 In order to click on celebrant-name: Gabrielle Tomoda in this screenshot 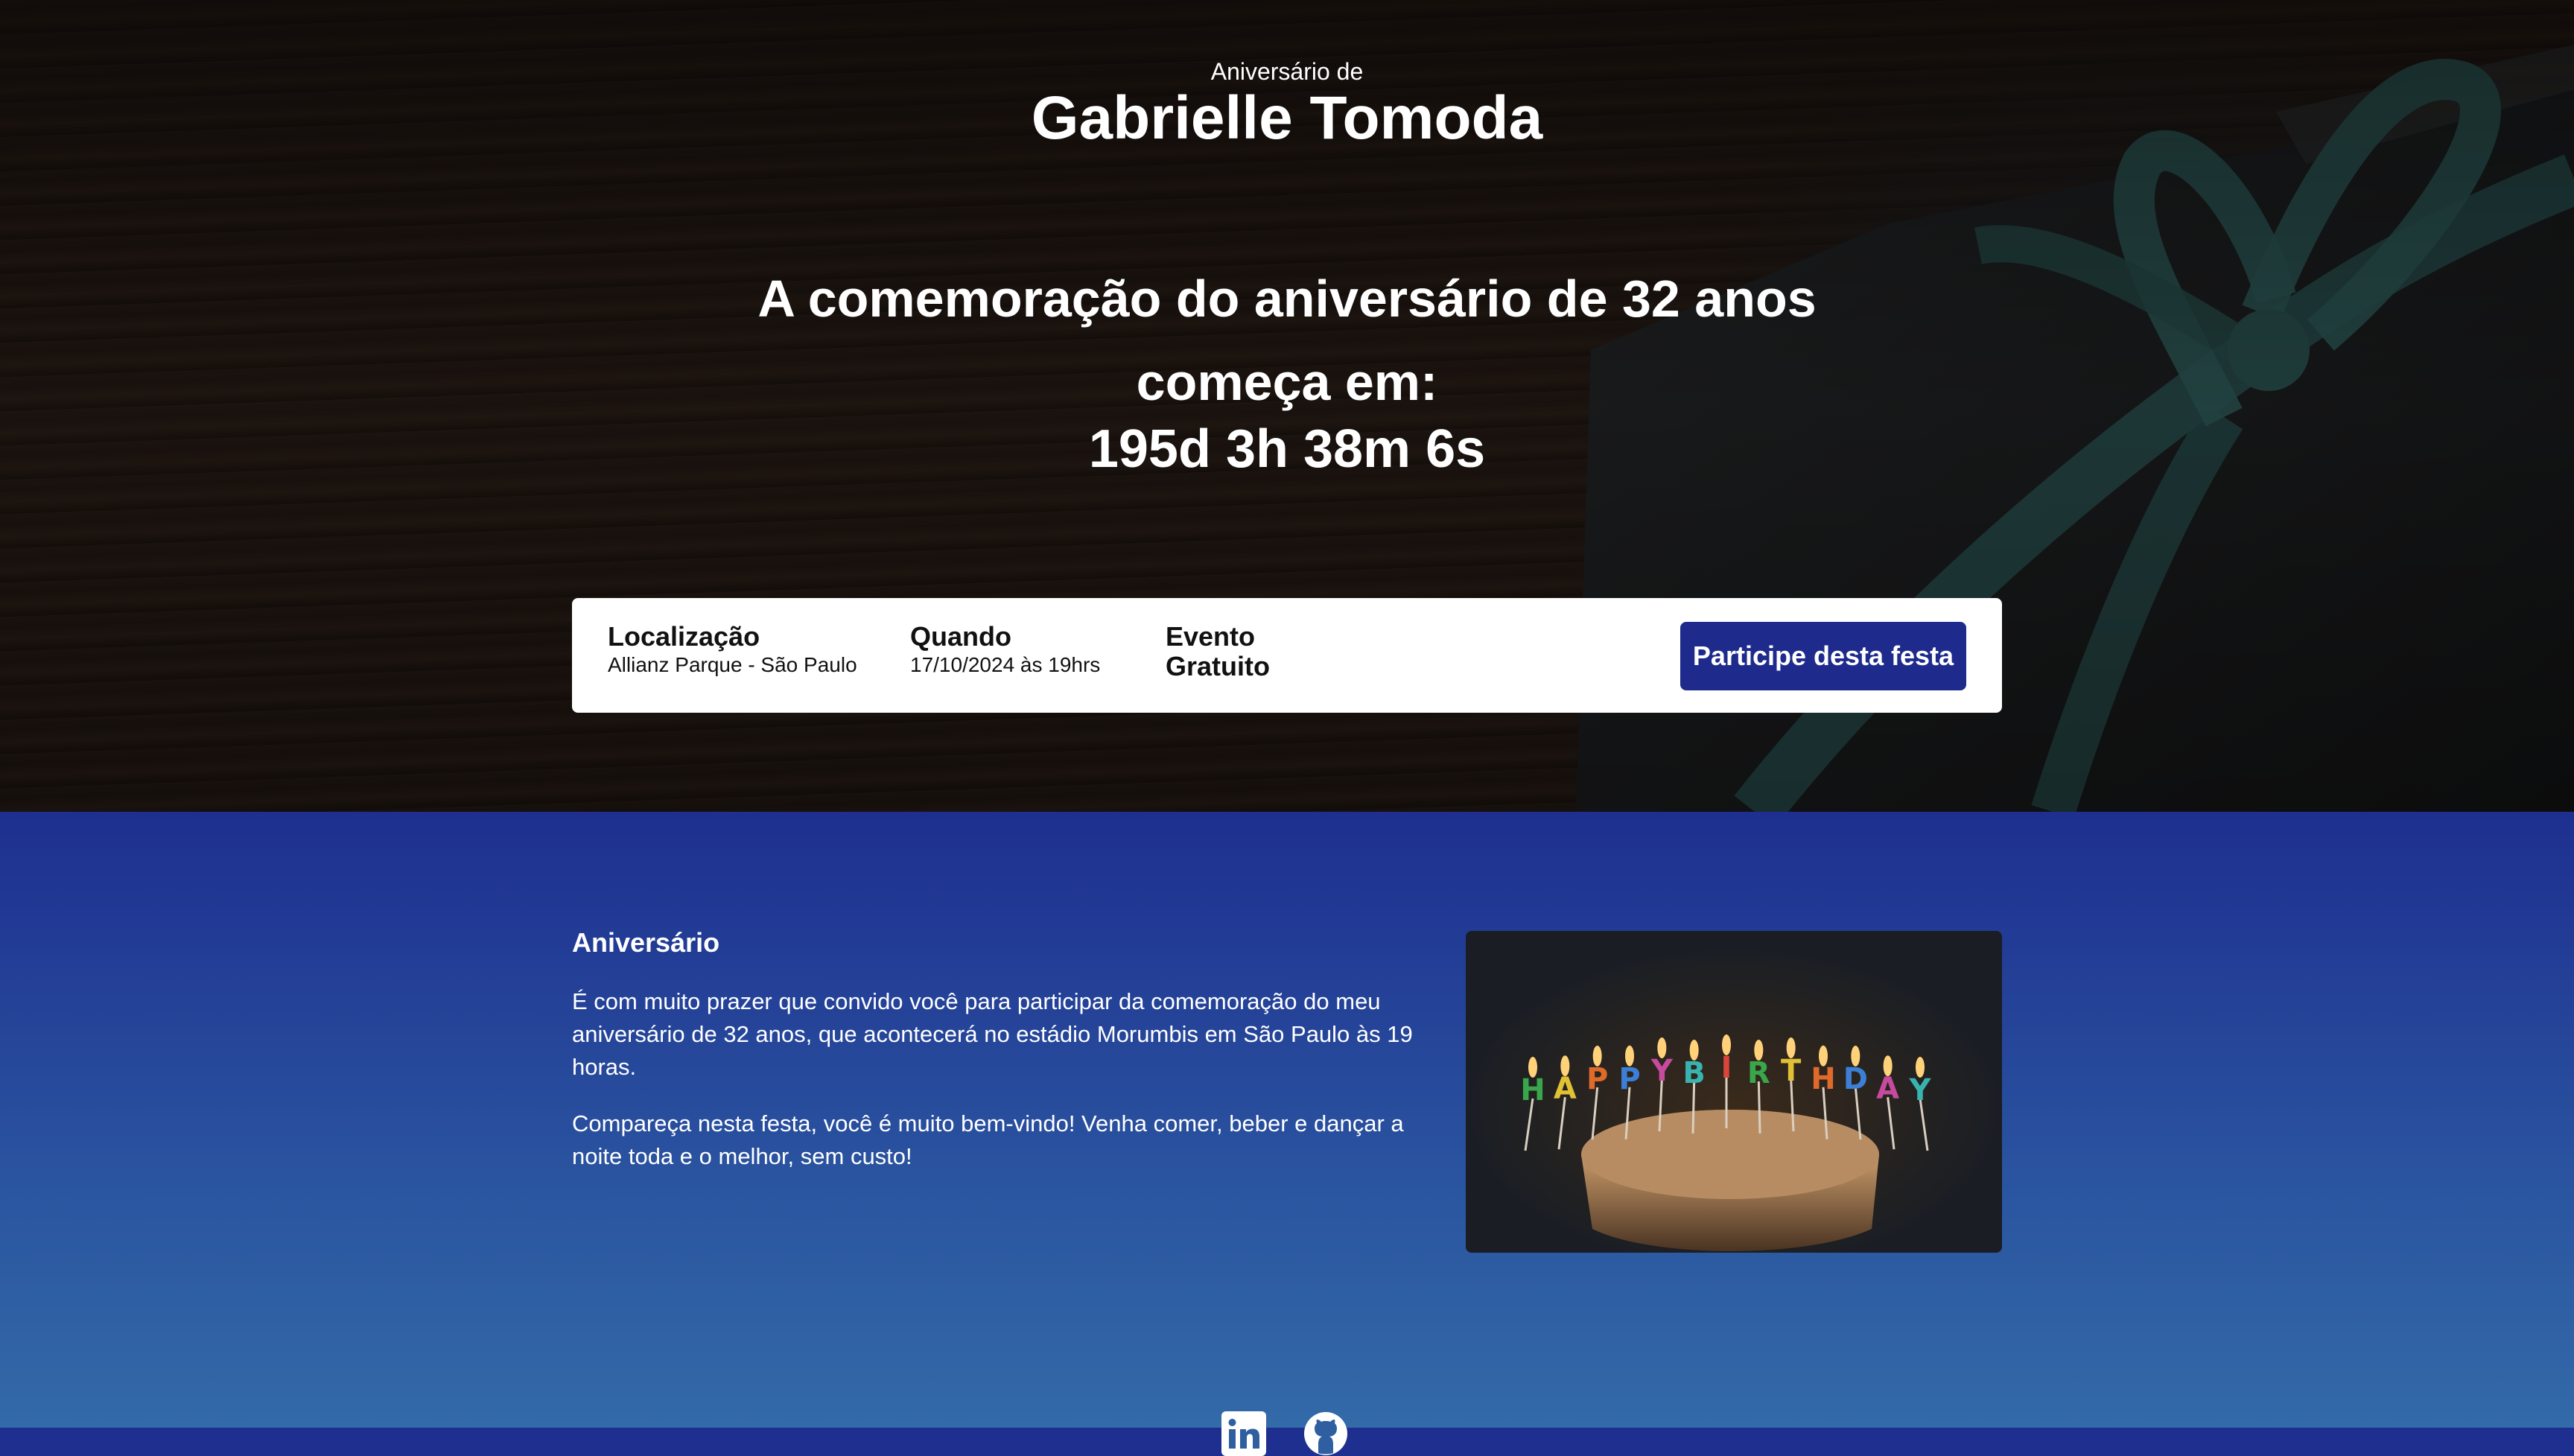, I will do `click(1287, 118)`.